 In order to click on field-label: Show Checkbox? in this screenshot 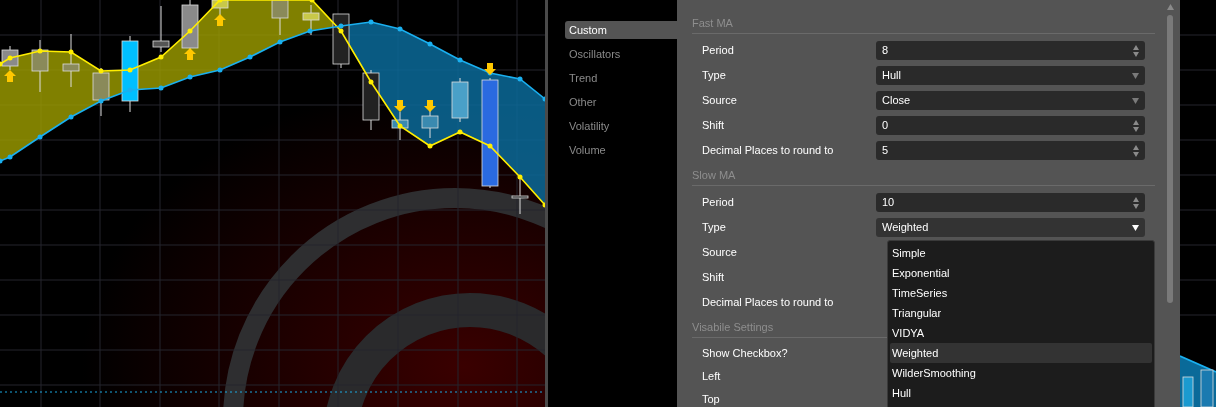, I will do `click(745, 354)`.